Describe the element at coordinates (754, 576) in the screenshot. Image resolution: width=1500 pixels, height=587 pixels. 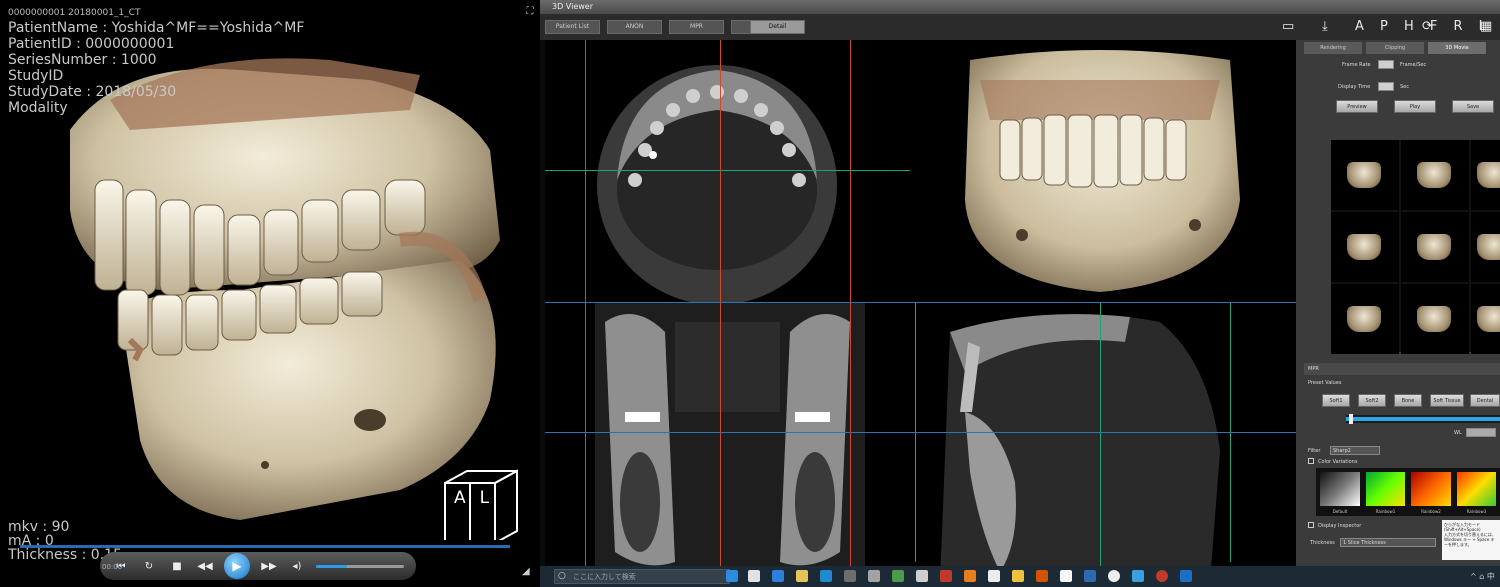
I see `task-view-icon` at that location.